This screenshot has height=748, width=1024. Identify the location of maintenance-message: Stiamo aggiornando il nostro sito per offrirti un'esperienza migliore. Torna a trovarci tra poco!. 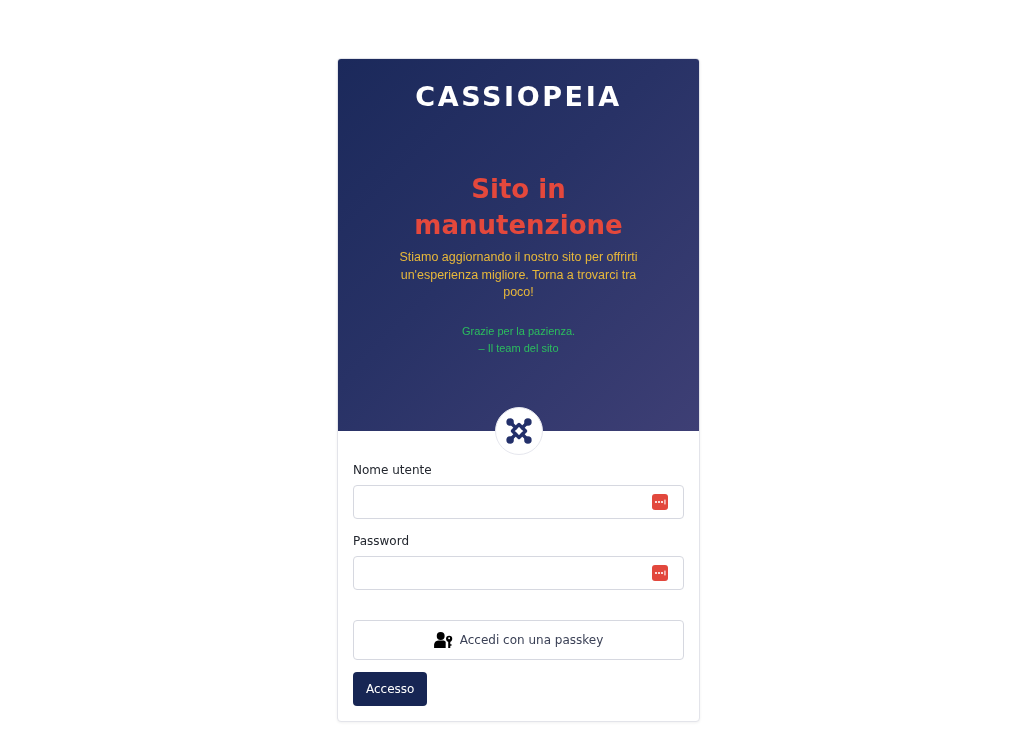
(518, 275).